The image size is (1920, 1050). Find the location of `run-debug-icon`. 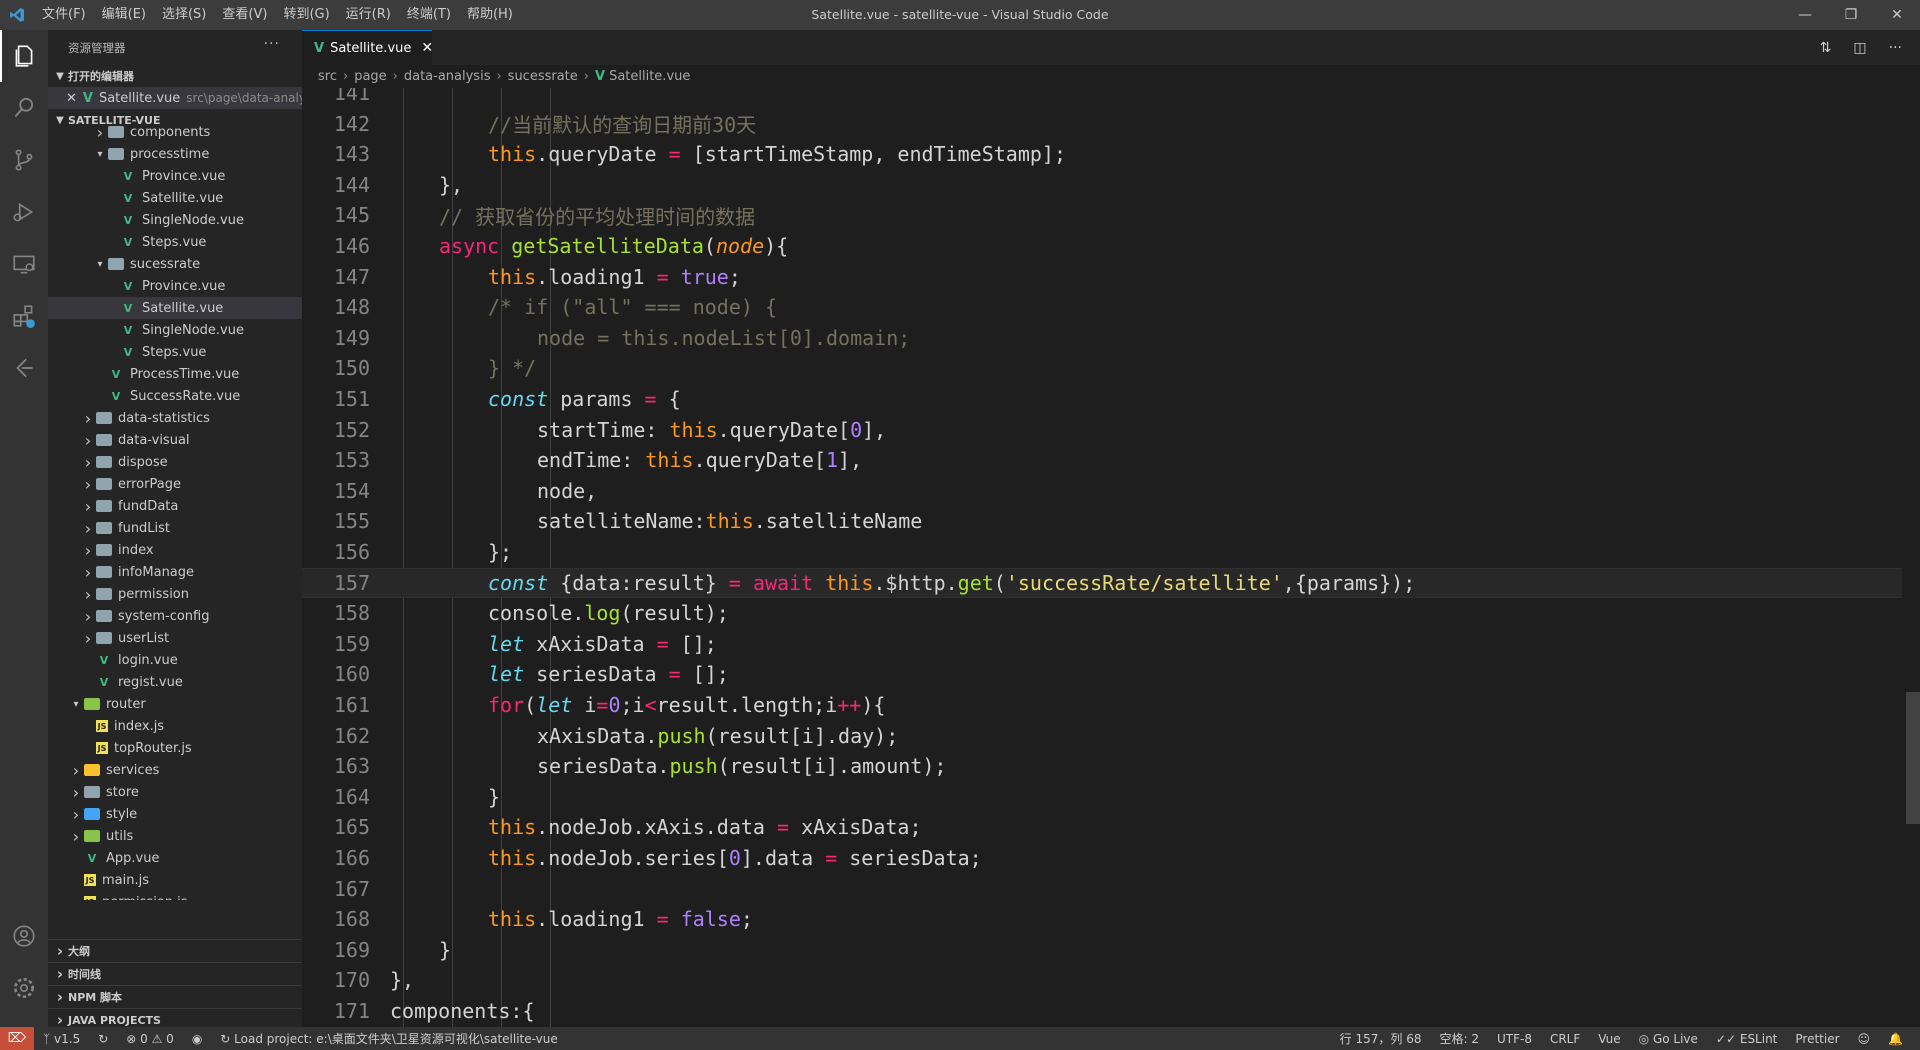

run-debug-icon is located at coordinates (24, 212).